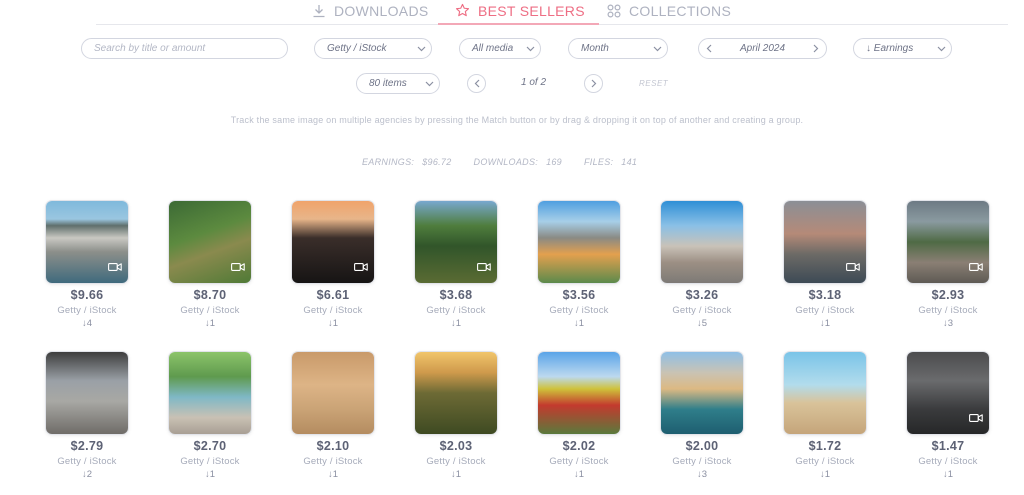 This screenshot has height=495, width=1024. Describe the element at coordinates (210, 295) in the screenshot. I see `card-earnings: $8.70` at that location.